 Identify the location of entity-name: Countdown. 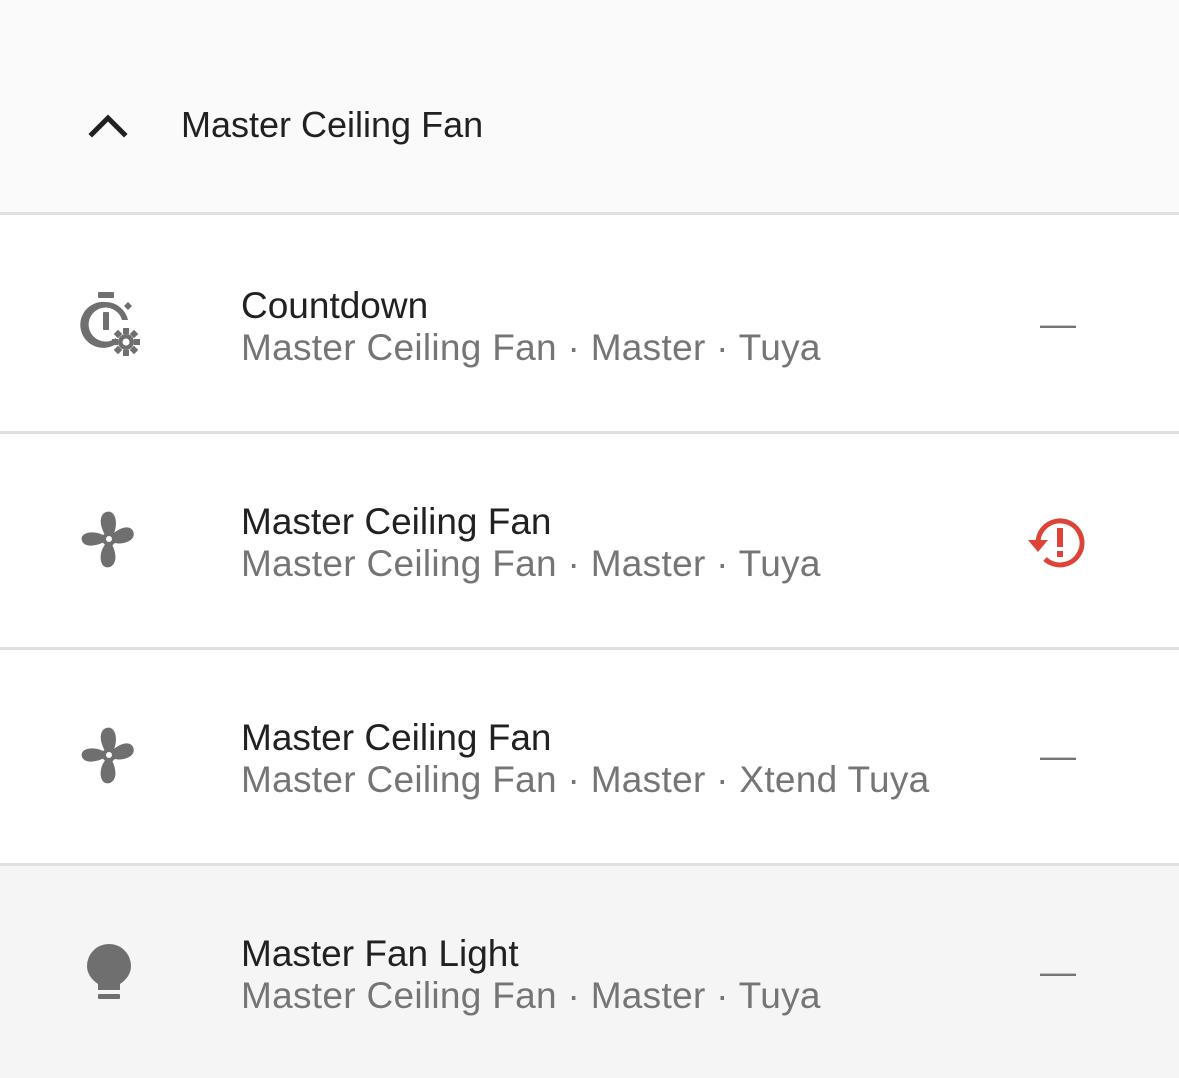
(335, 305).